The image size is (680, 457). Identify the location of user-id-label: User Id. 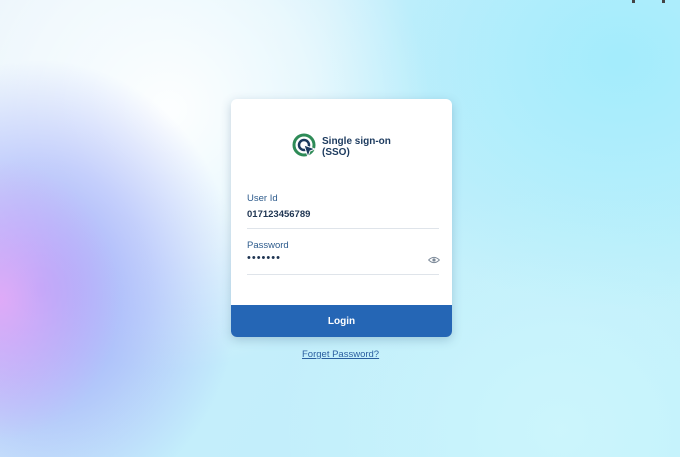
(262, 198).